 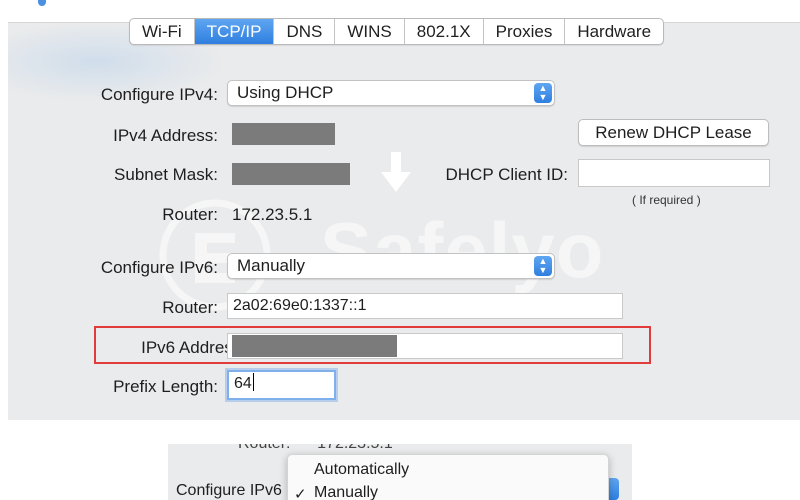 I want to click on inset-configure-ipv6-label: Configure IPv6, so click(x=229, y=490).